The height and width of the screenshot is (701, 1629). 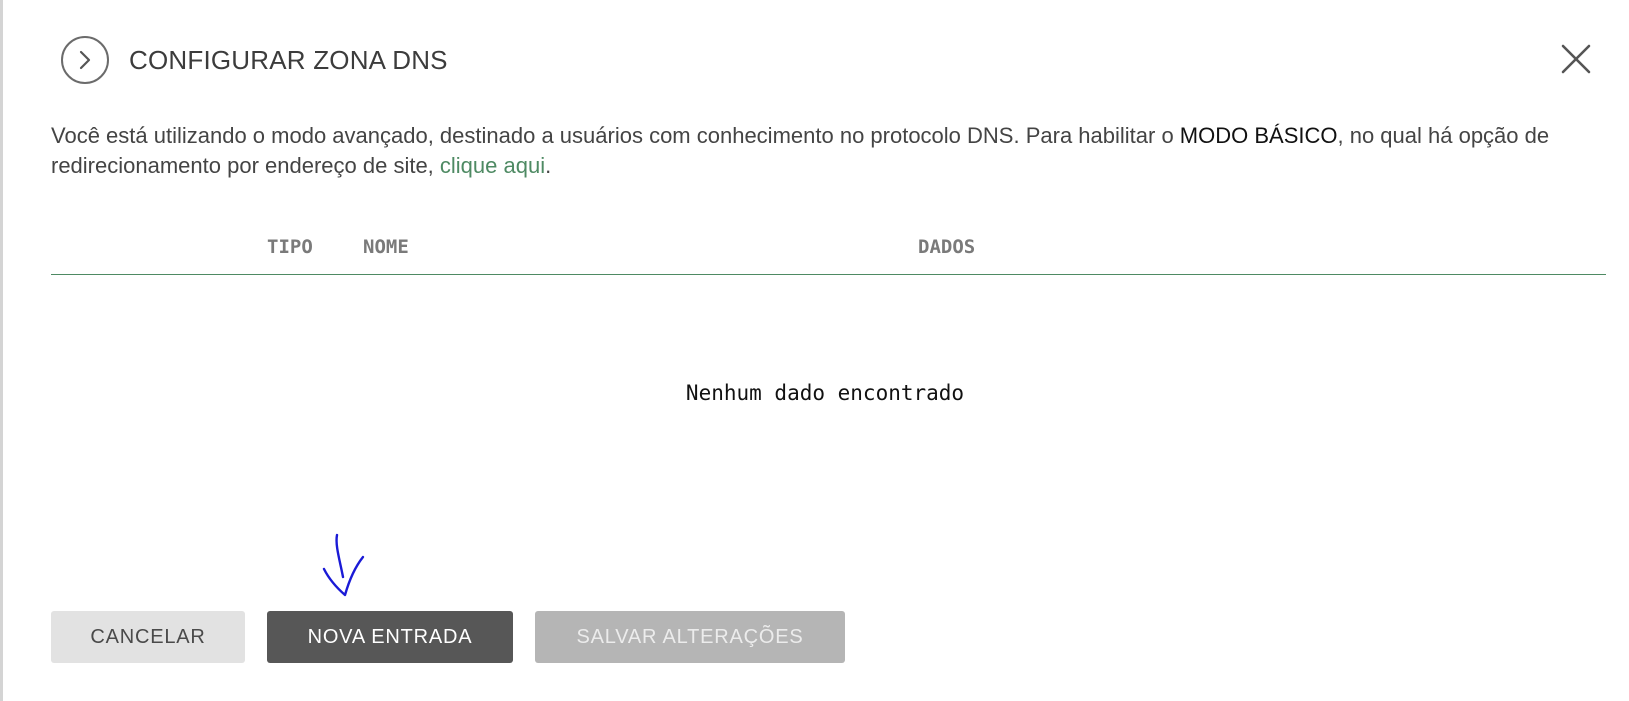 What do you see at coordinates (492, 165) in the screenshot?
I see `enable-basic-mode-link: clique aqui` at bounding box center [492, 165].